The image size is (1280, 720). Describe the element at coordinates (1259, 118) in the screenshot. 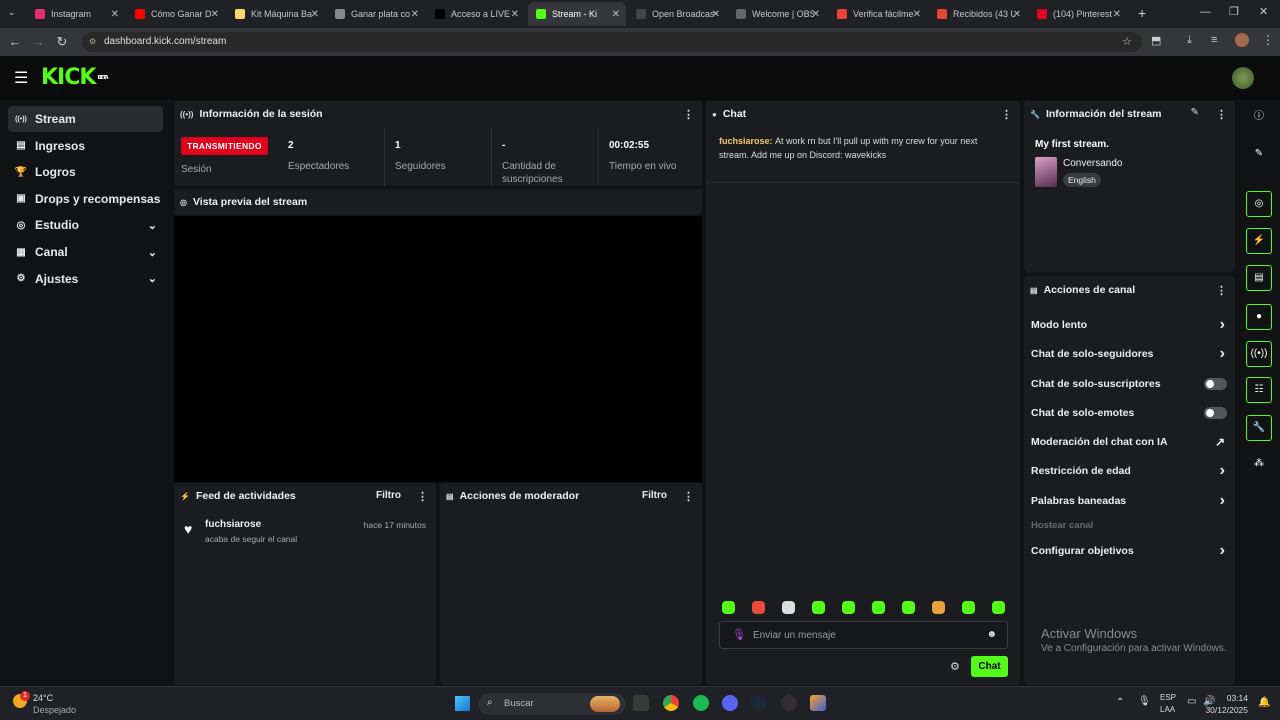

I see `info-icon: ⓘ` at that location.